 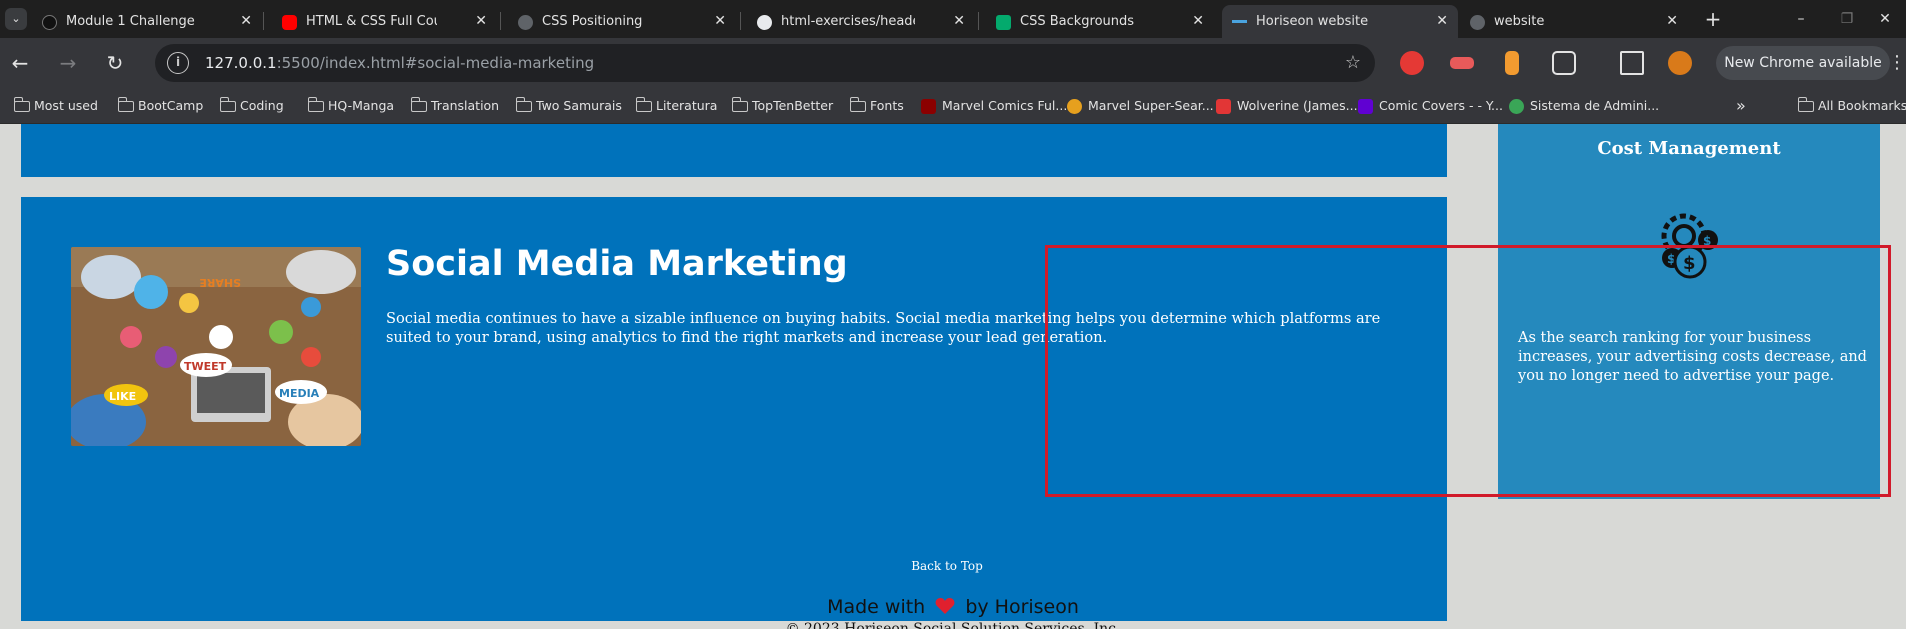 What do you see at coordinates (1412, 63) in the screenshot?
I see `extension-red-icon` at bounding box center [1412, 63].